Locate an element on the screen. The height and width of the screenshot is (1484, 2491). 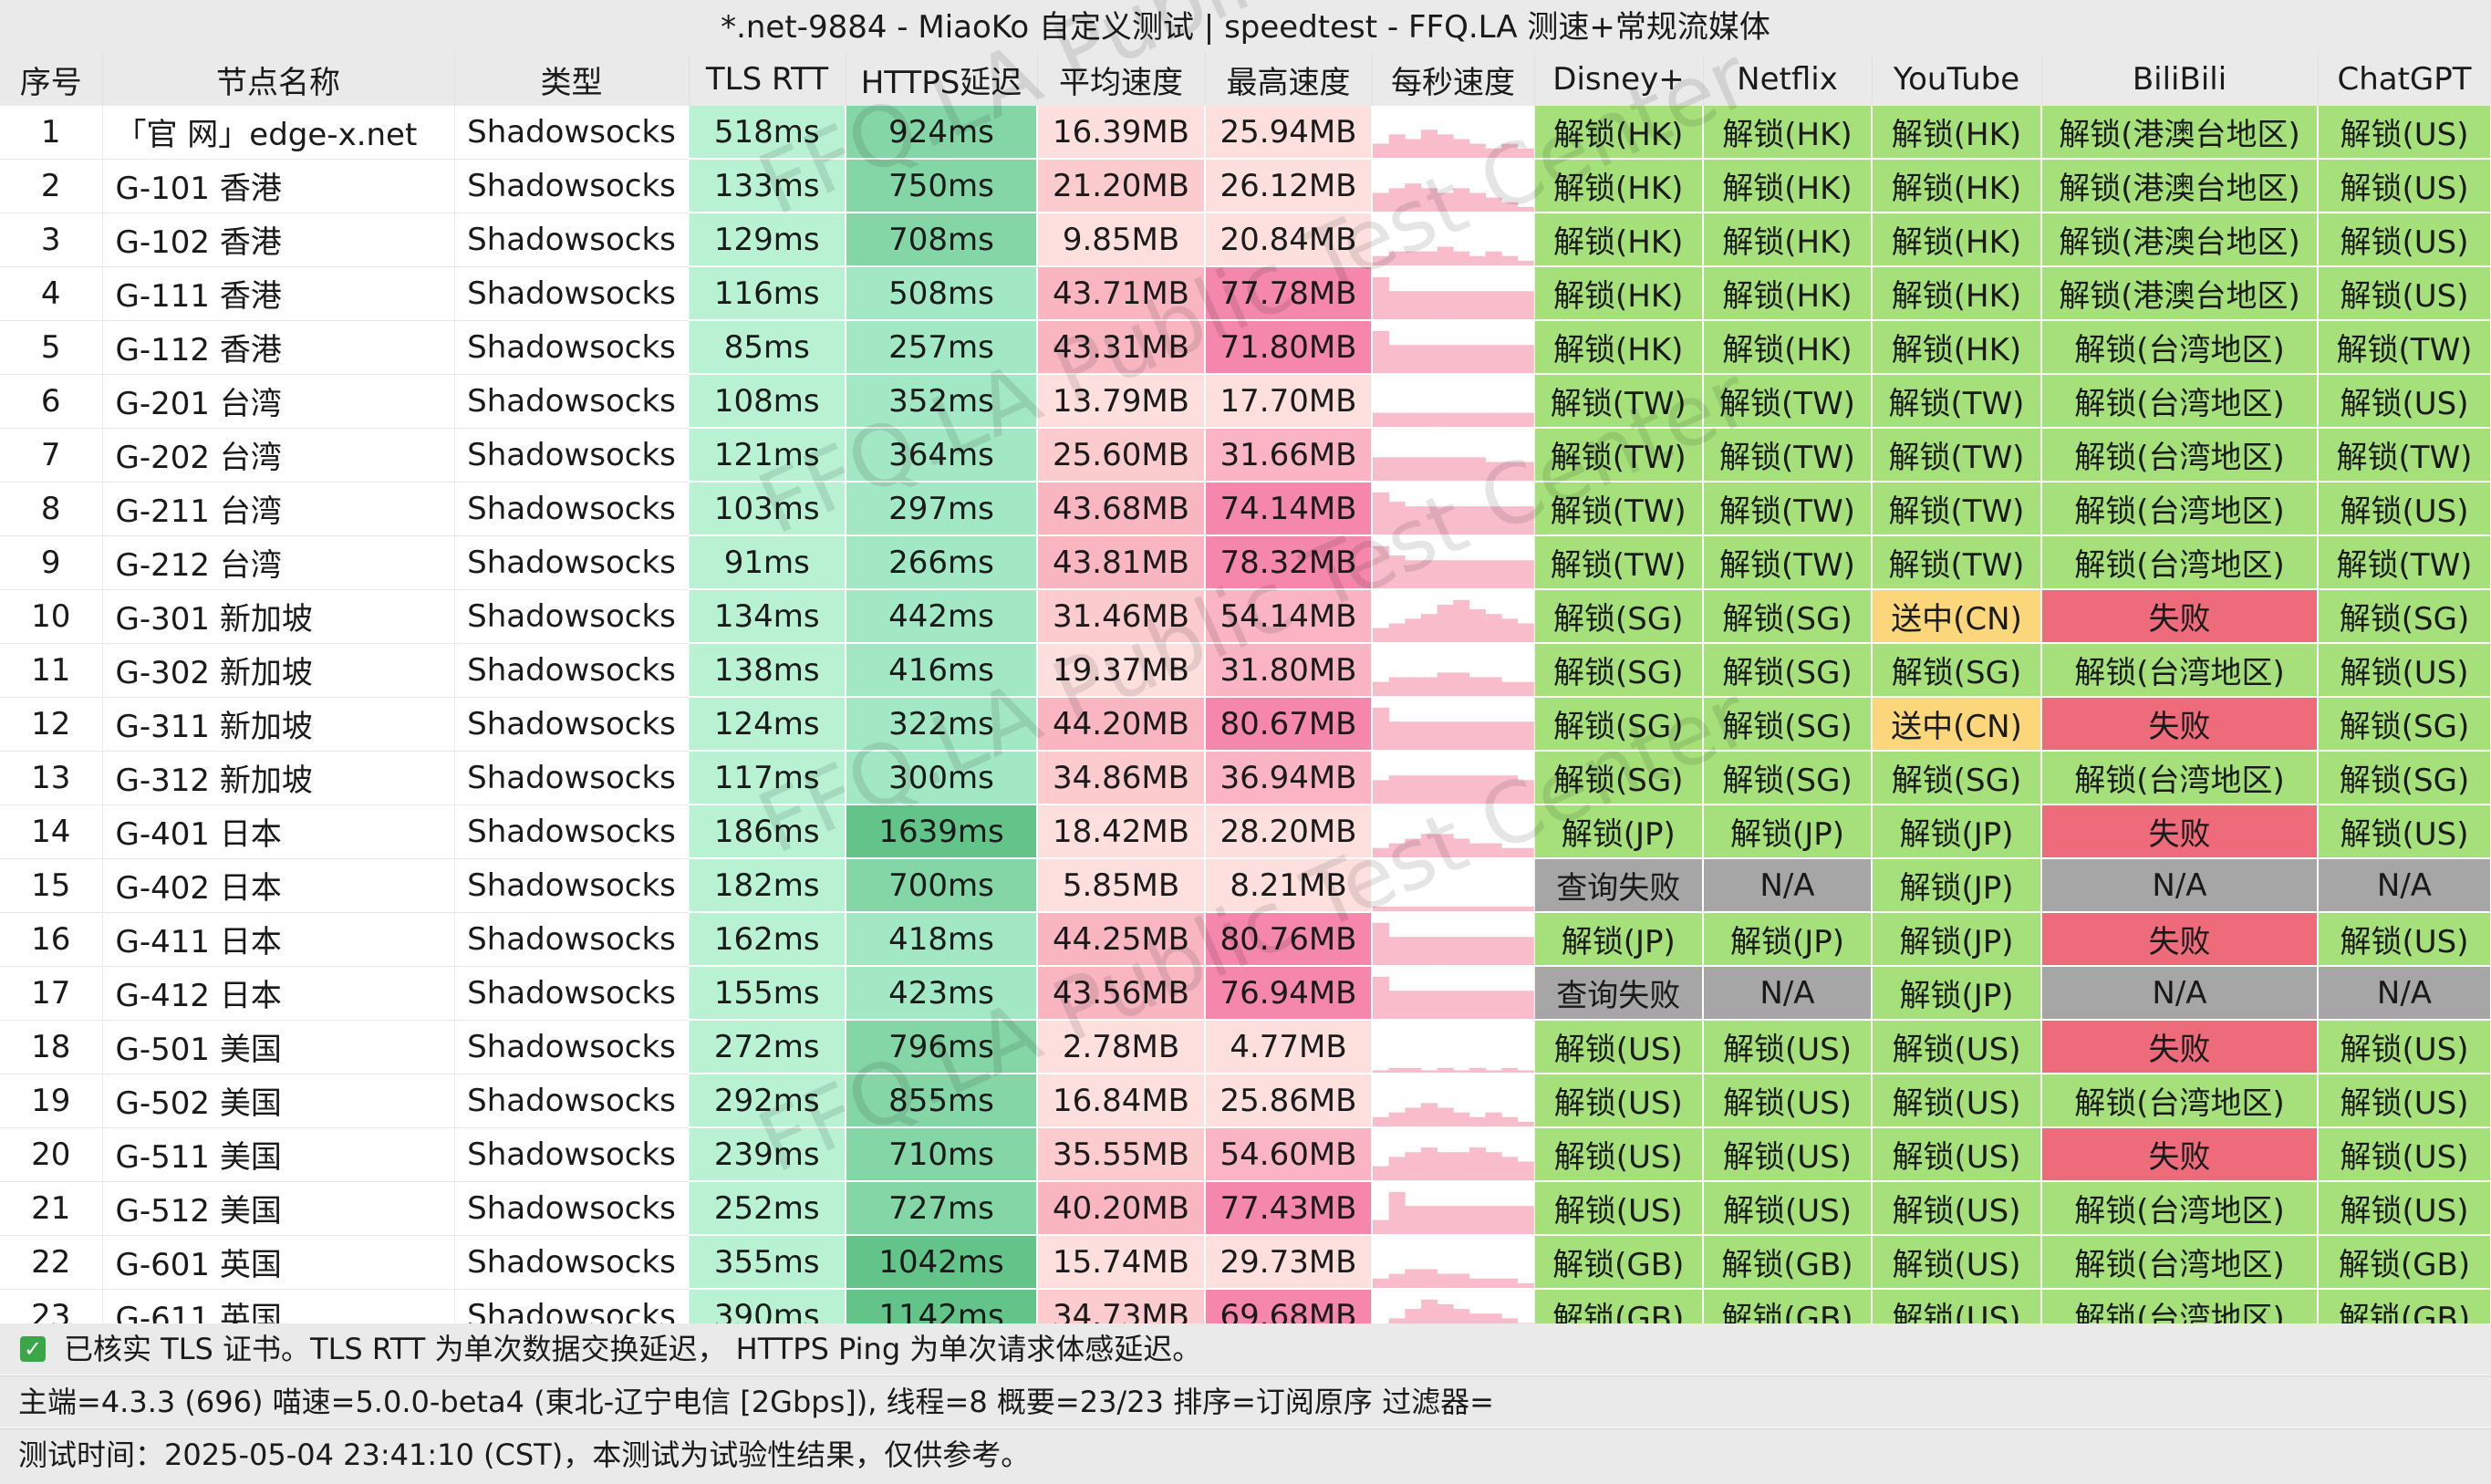
https-latency: 266ms is located at coordinates (942, 563).